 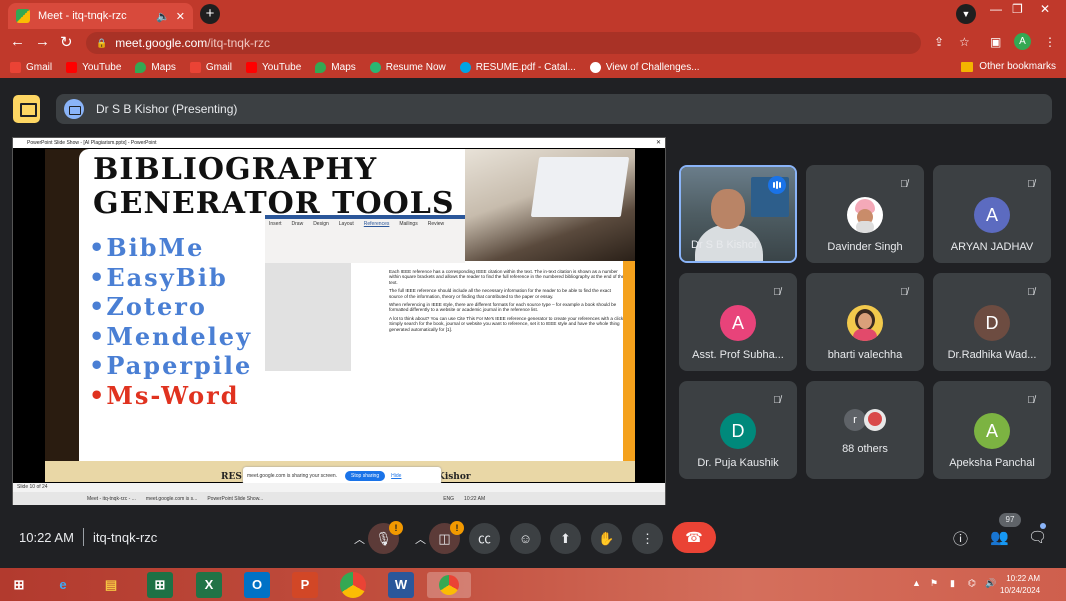 What do you see at coordinates (724, 245) in the screenshot?
I see `participant-name: Dr S B Kishor` at bounding box center [724, 245].